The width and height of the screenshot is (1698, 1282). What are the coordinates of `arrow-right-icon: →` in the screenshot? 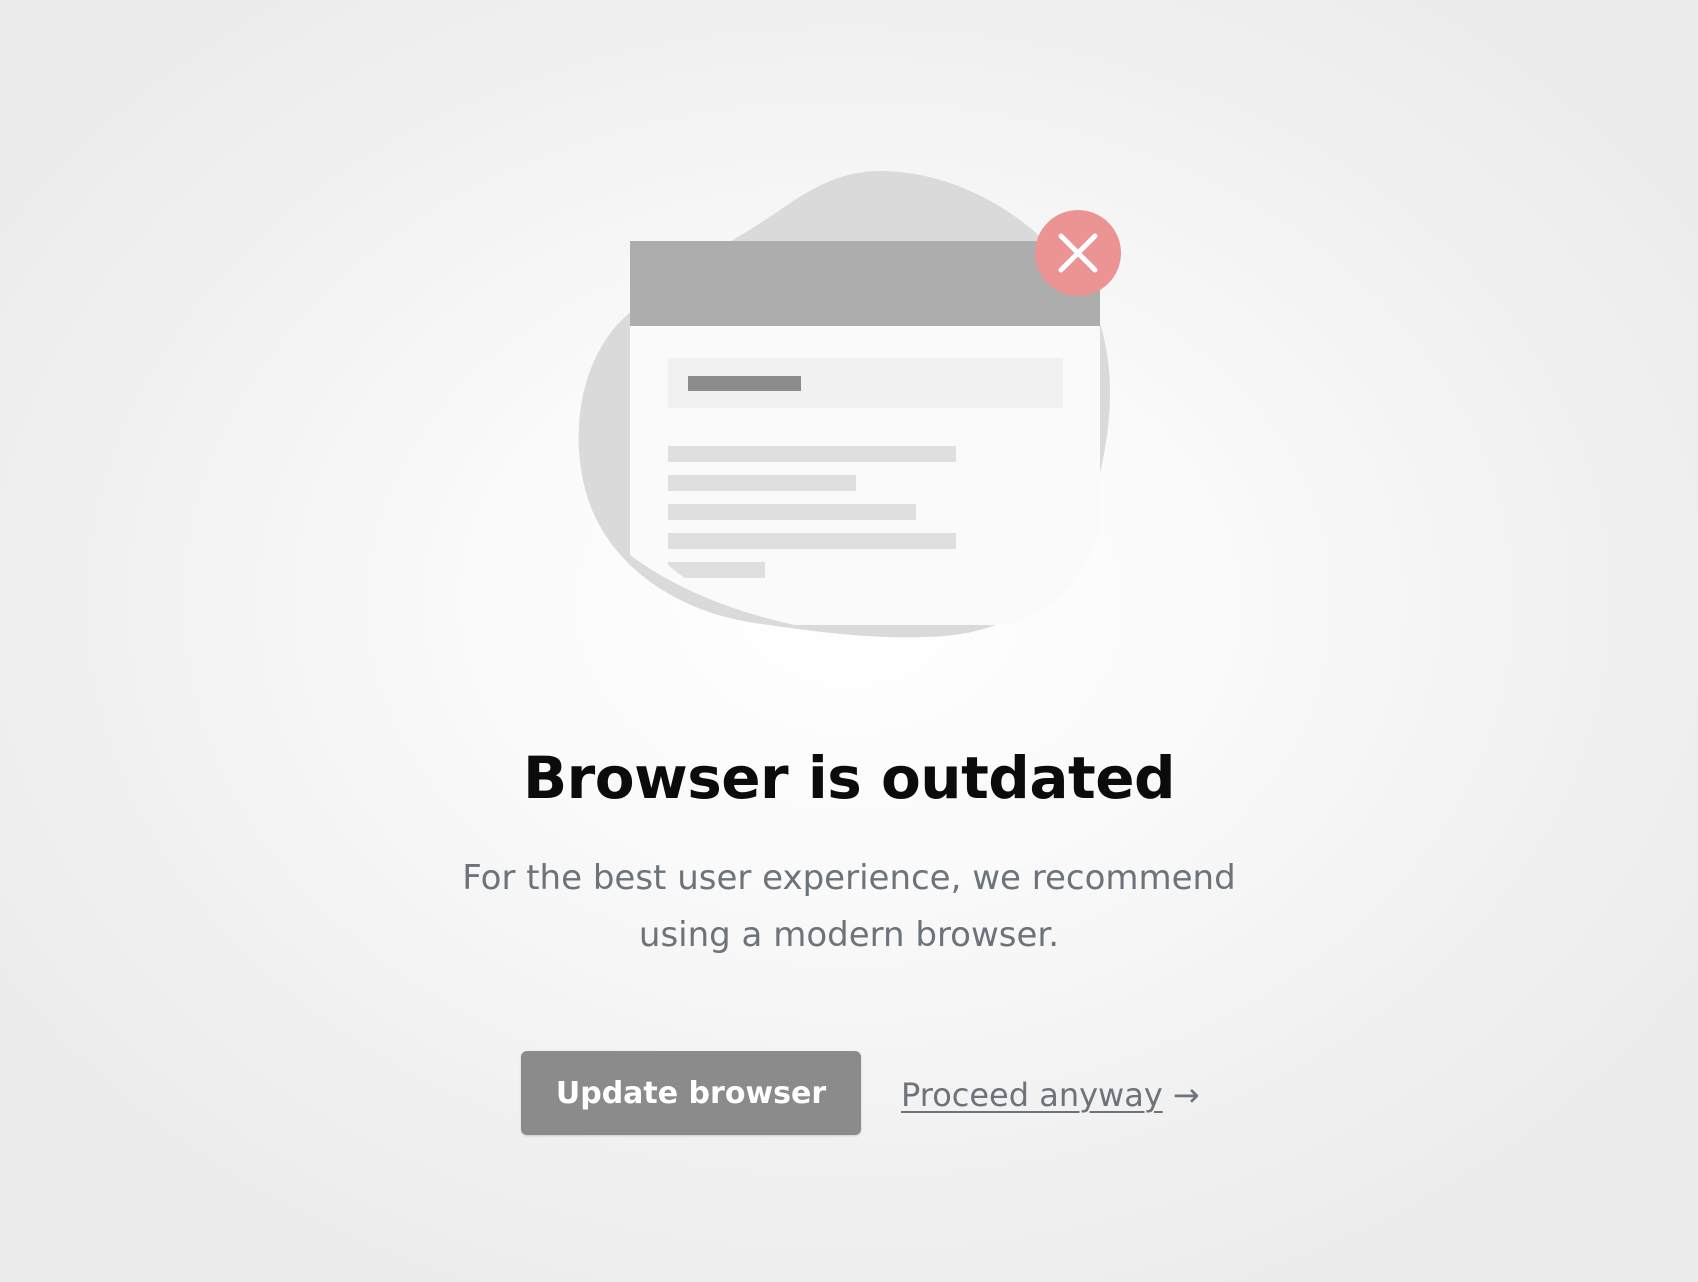 It's located at (1186, 1095).